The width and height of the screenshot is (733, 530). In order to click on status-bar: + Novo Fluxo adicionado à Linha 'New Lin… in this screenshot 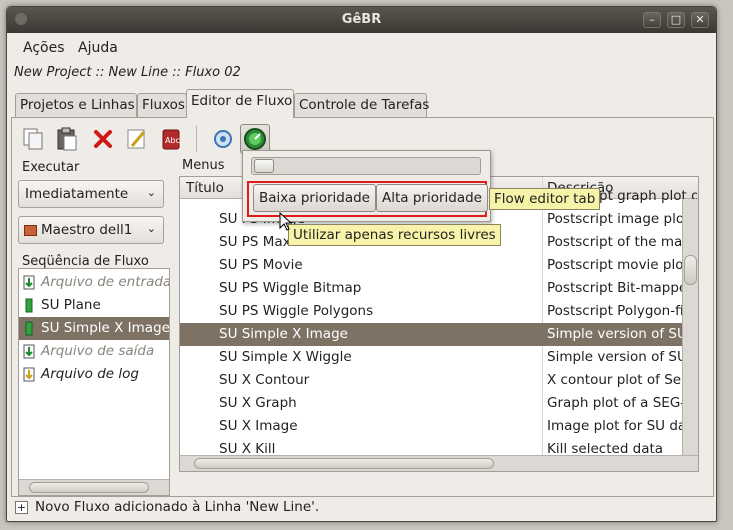, I will do `click(361, 508)`.